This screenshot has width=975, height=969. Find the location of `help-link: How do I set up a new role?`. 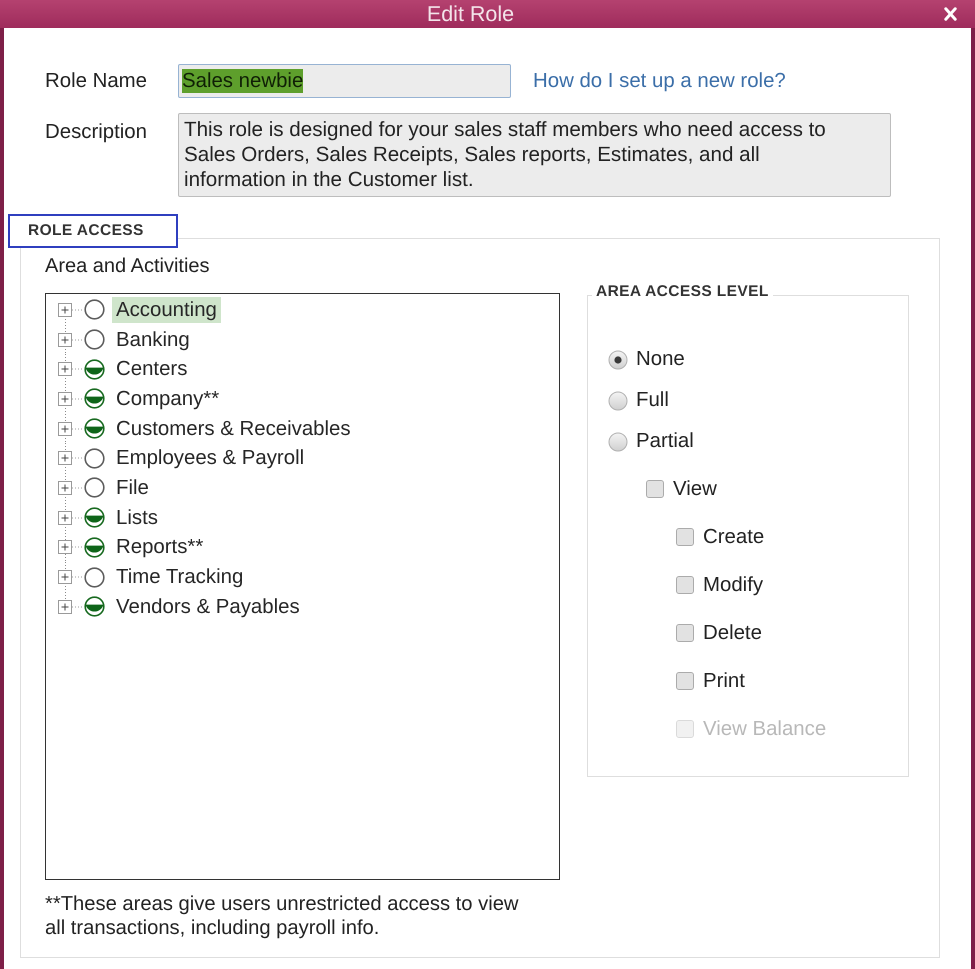

help-link: How do I set up a new role? is located at coordinates (659, 81).